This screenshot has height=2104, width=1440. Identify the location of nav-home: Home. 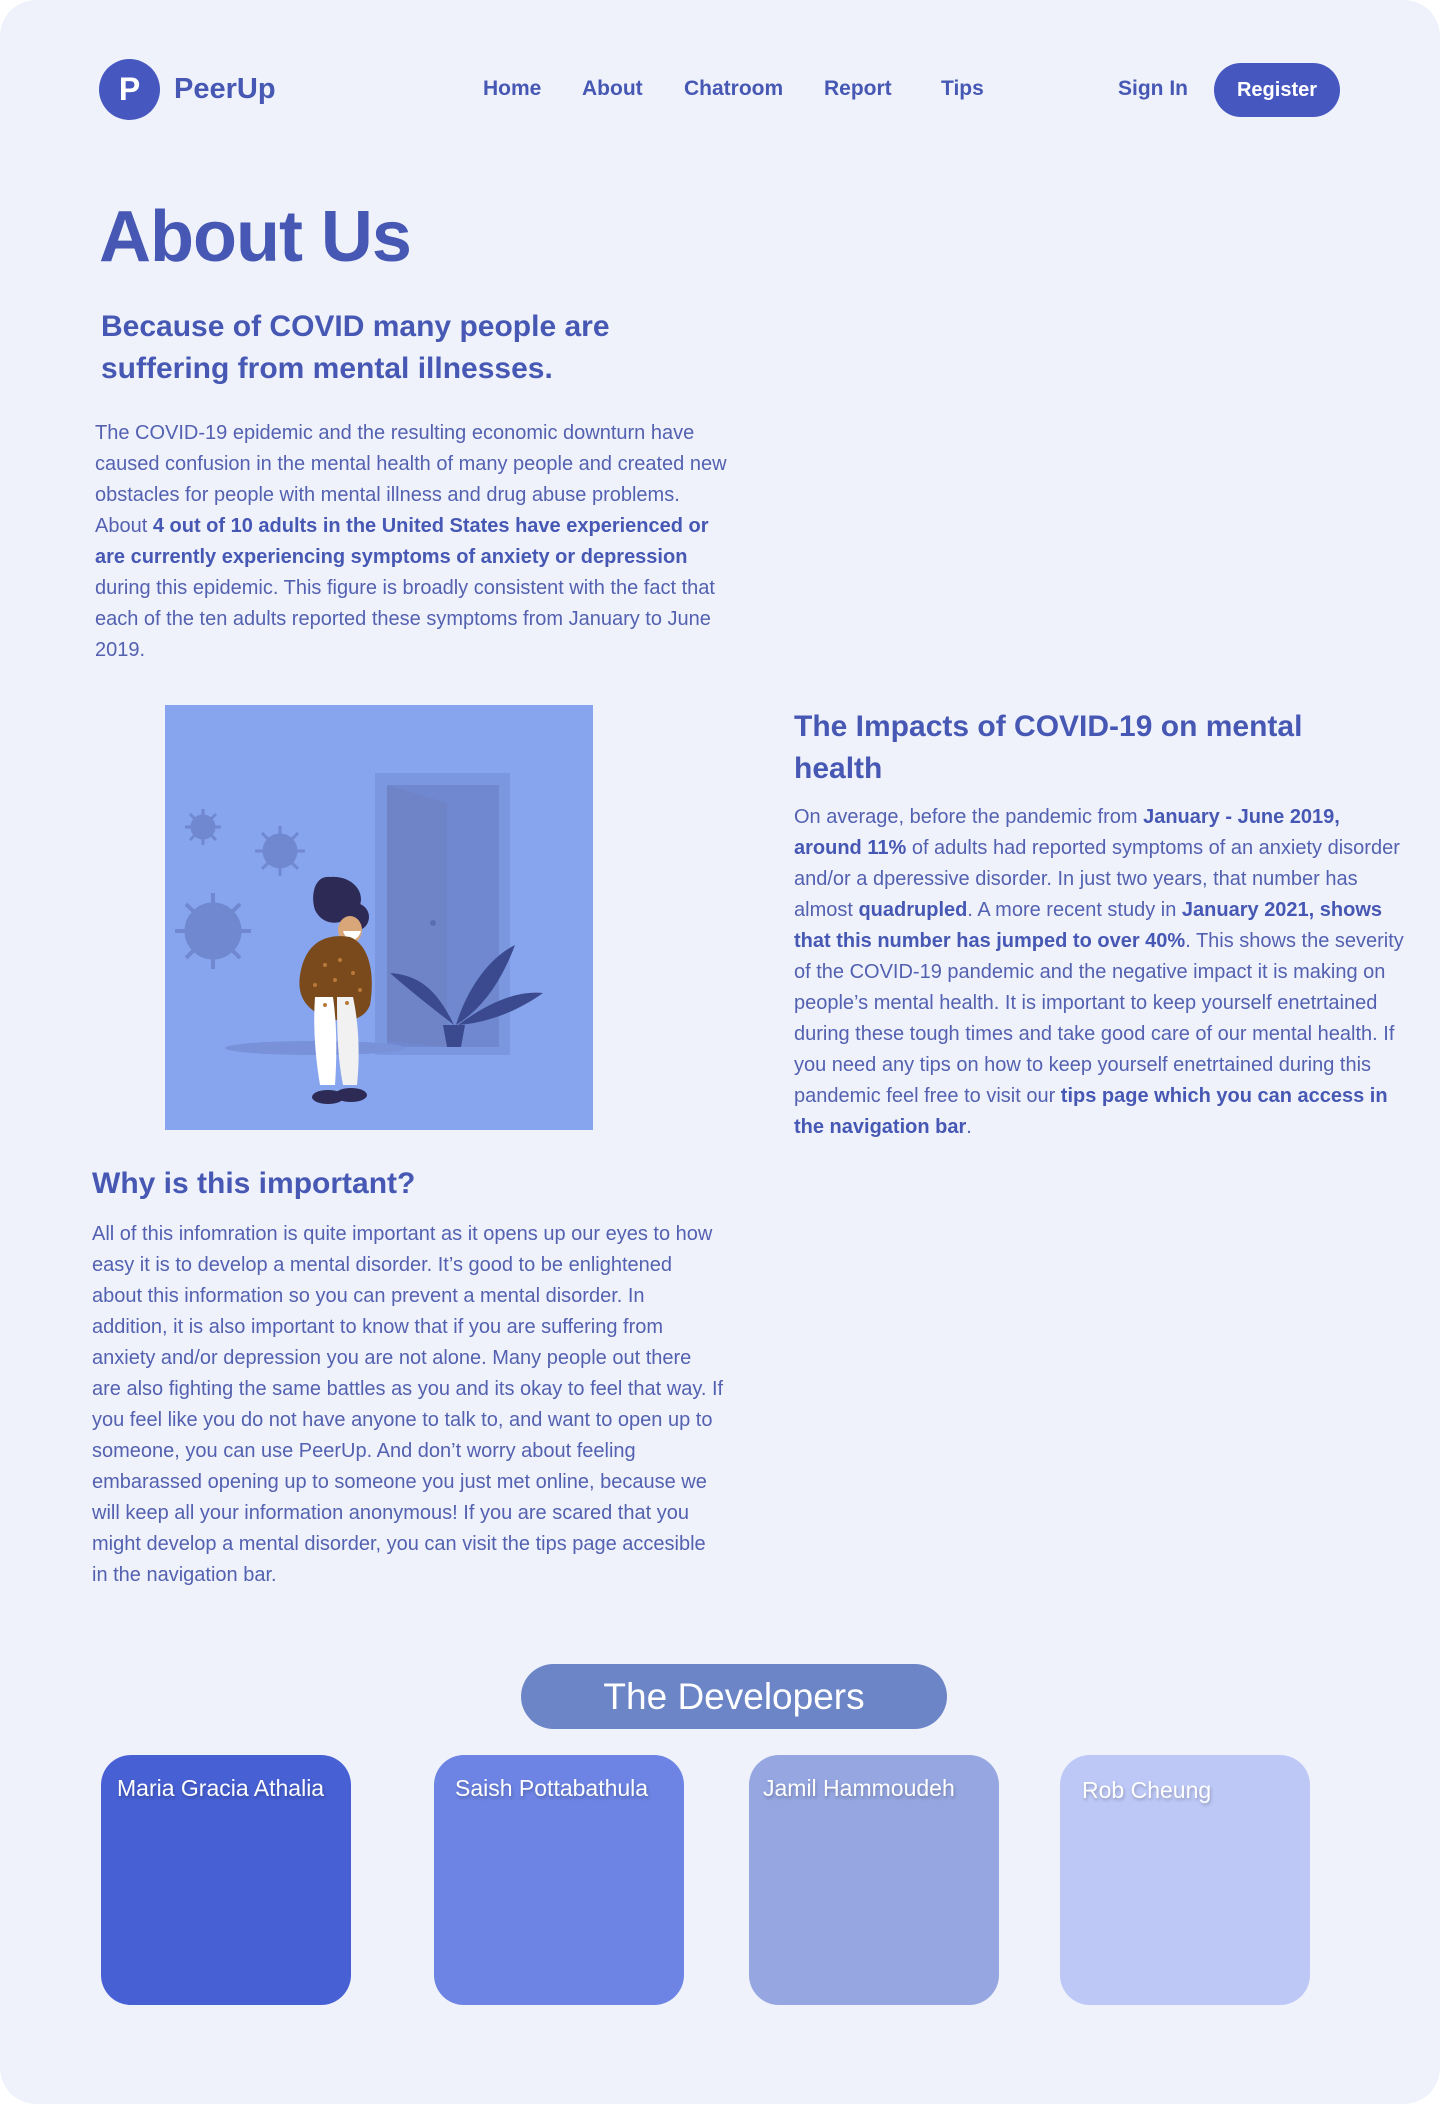
(512, 89).